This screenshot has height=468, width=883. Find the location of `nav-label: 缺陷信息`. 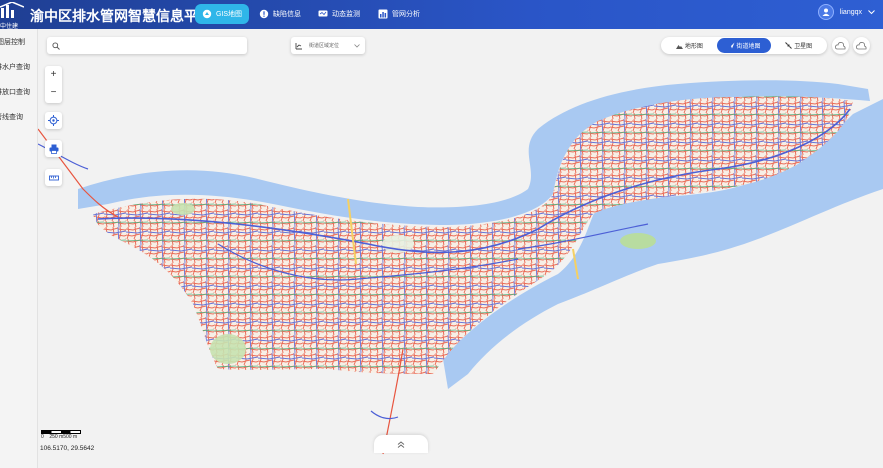

nav-label: 缺陷信息 is located at coordinates (287, 14).